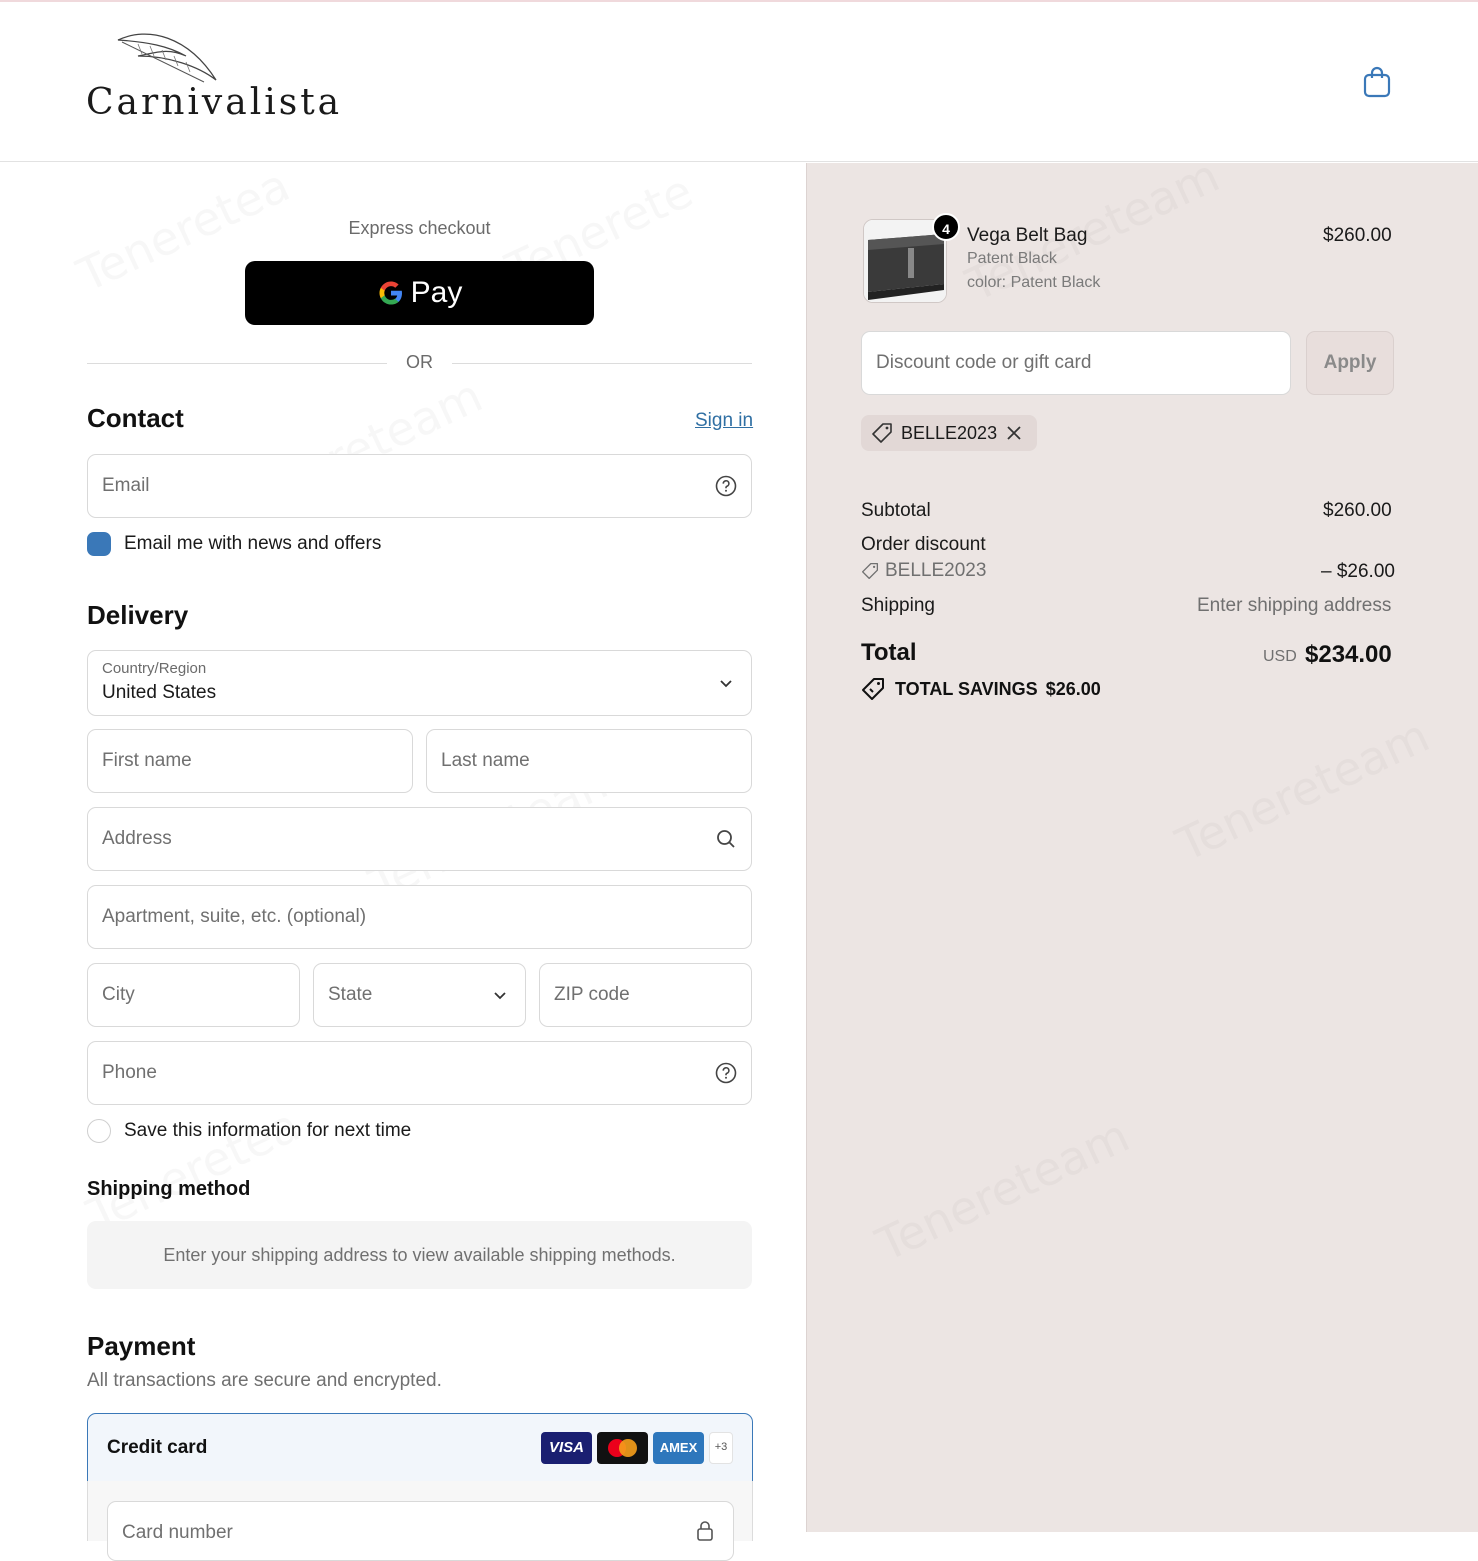  I want to click on save-info-label: Save this information for next time, so click(268, 1130).